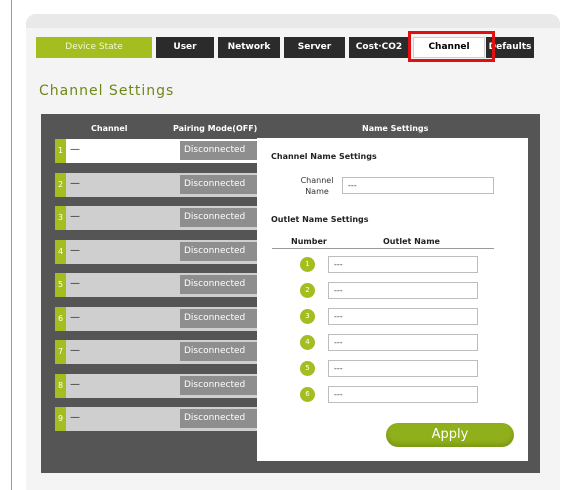 The width and height of the screenshot is (571, 490). Describe the element at coordinates (403, 342) in the screenshot. I see `outlet-name-input-4: ---` at that location.